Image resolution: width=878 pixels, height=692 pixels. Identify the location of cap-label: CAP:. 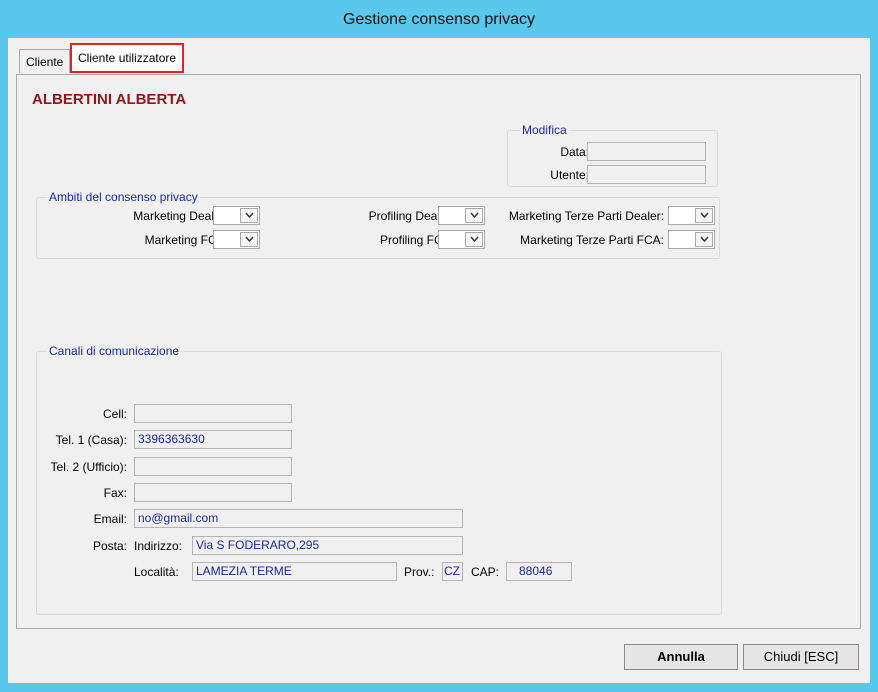
(485, 572).